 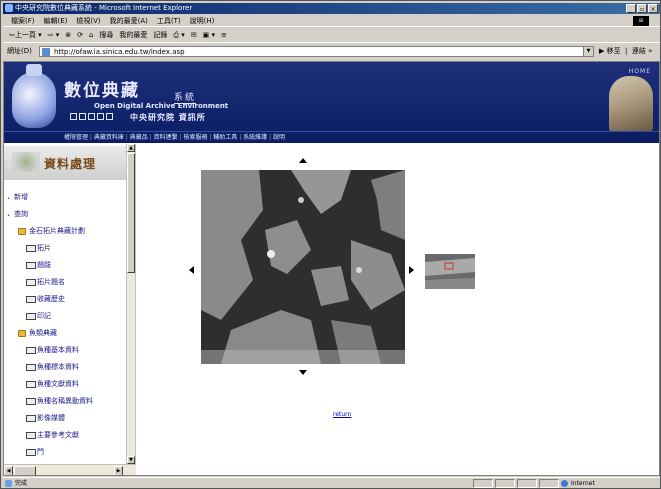 What do you see at coordinates (224, 35) in the screenshot?
I see `toolbar-button: ≡` at bounding box center [224, 35].